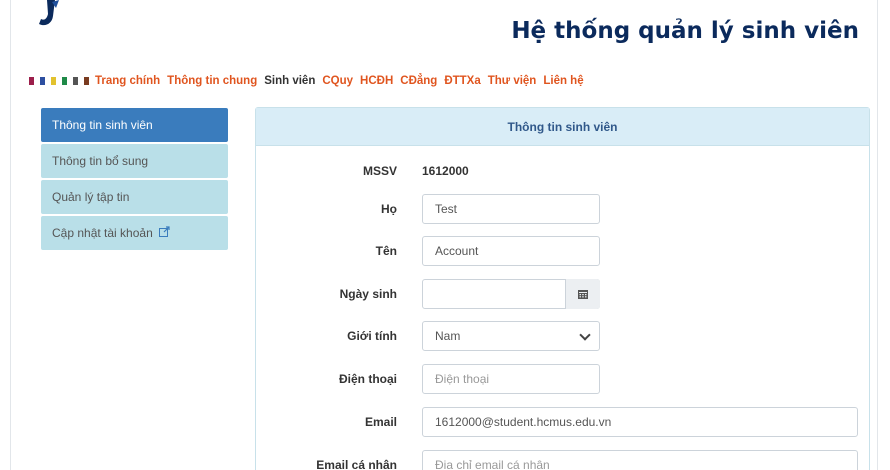 Image resolution: width=890 pixels, height=470 pixels. Describe the element at coordinates (376, 81) in the screenshot. I see `nav-hcdh: HCĐH` at that location.